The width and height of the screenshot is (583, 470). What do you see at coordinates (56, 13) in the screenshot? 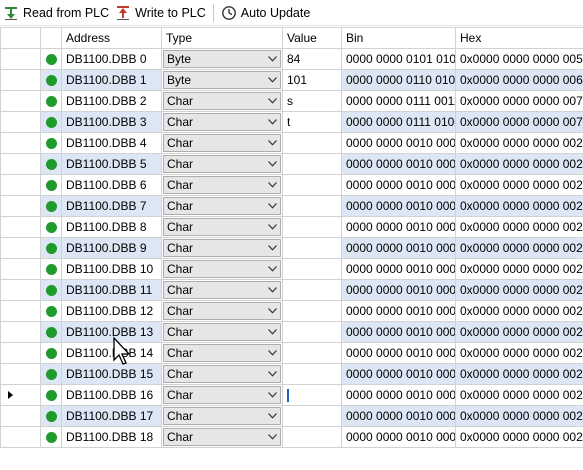
I see `read-from-plc-button: Read from PLC` at bounding box center [56, 13].